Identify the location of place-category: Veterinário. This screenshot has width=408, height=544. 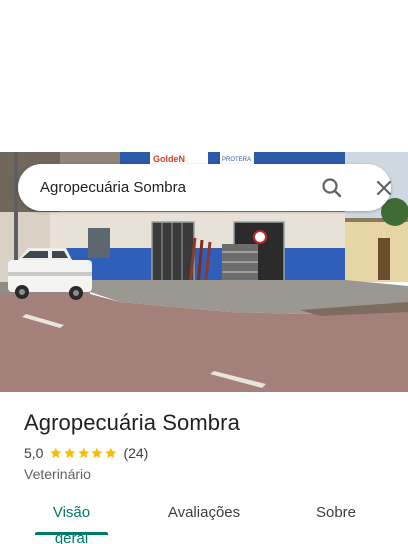
(57, 474).